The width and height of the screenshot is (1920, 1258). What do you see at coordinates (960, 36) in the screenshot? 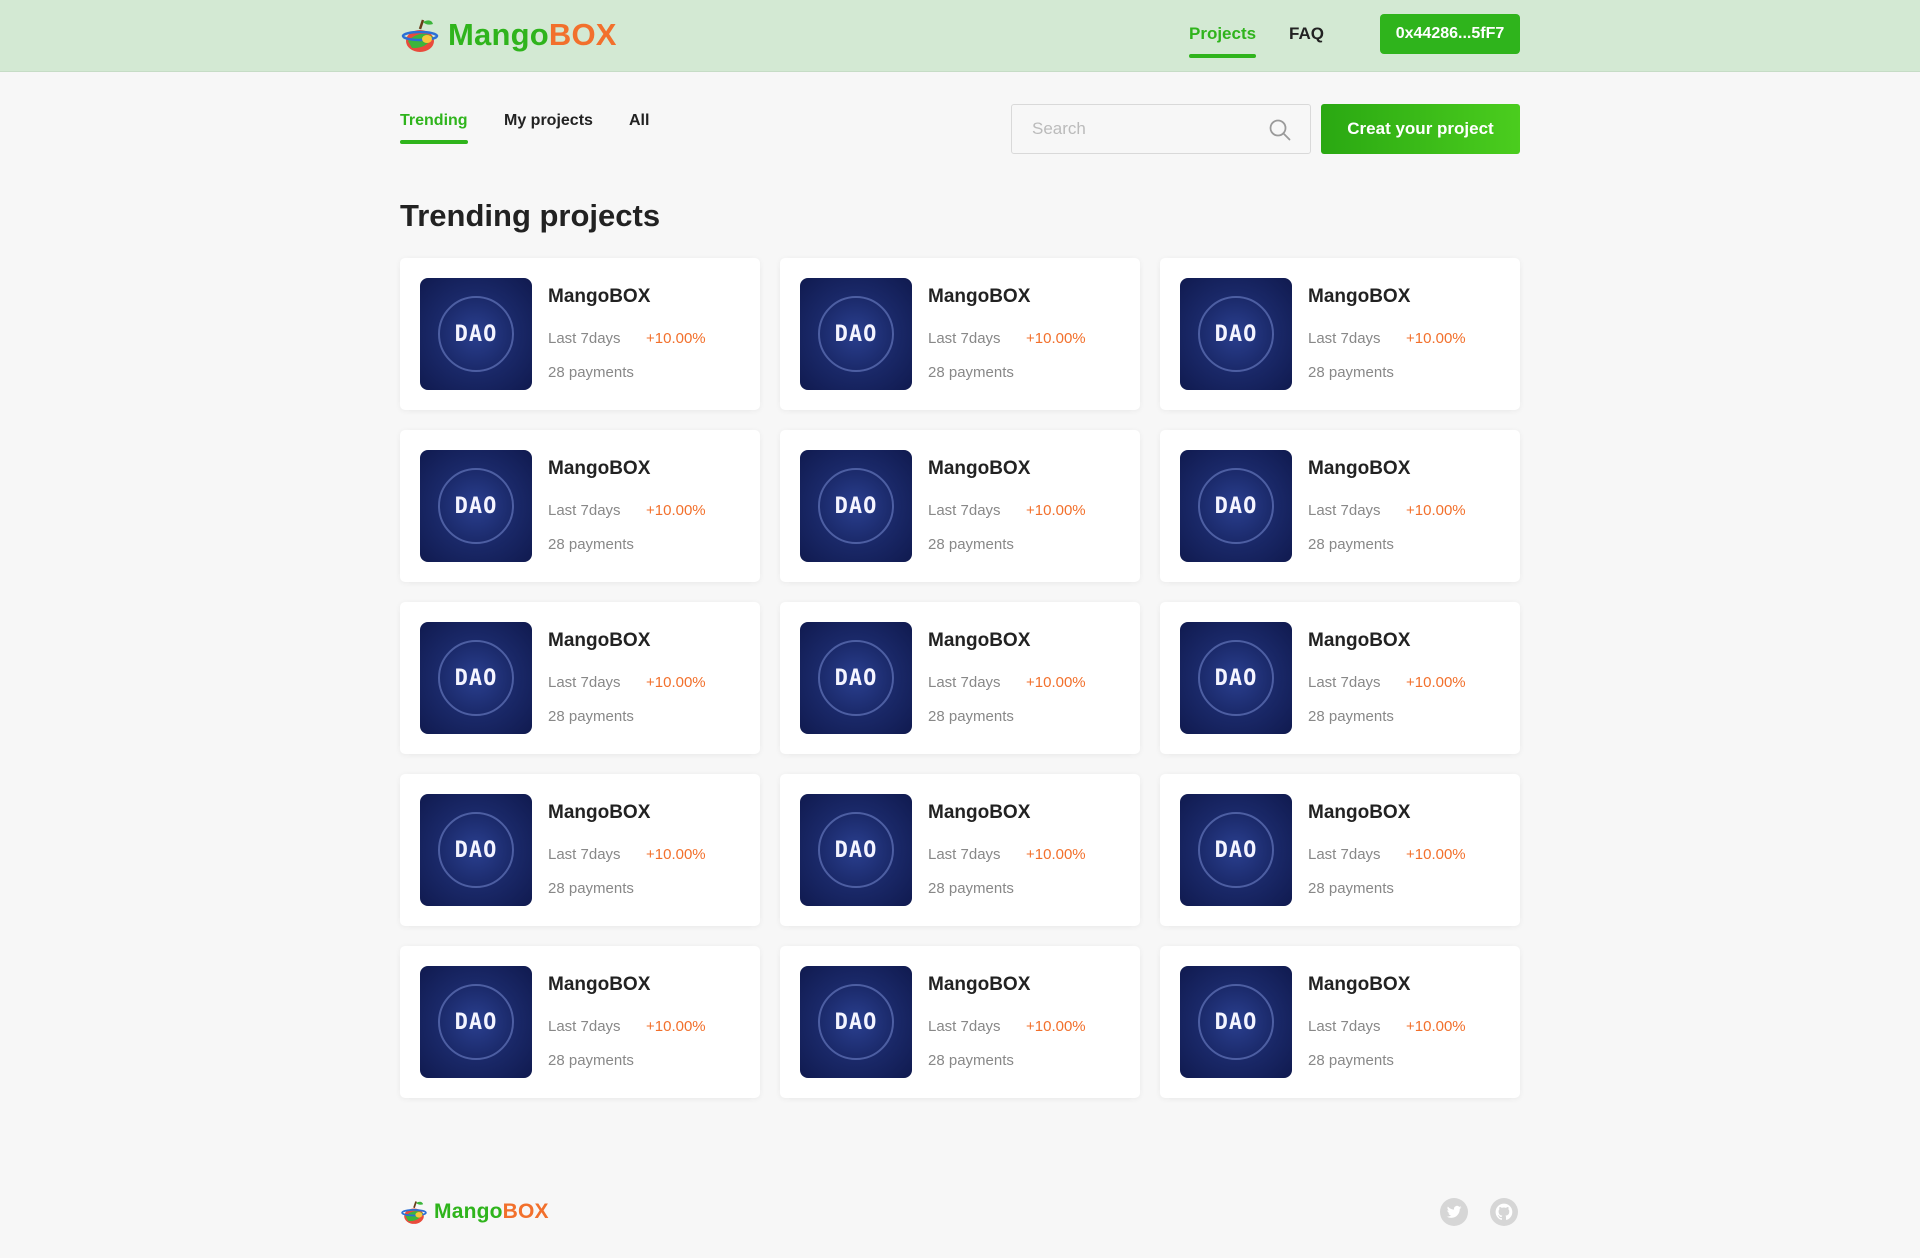
I see `top-header: MangoBOX Projects FAQ 0x44286...5fF7` at bounding box center [960, 36].